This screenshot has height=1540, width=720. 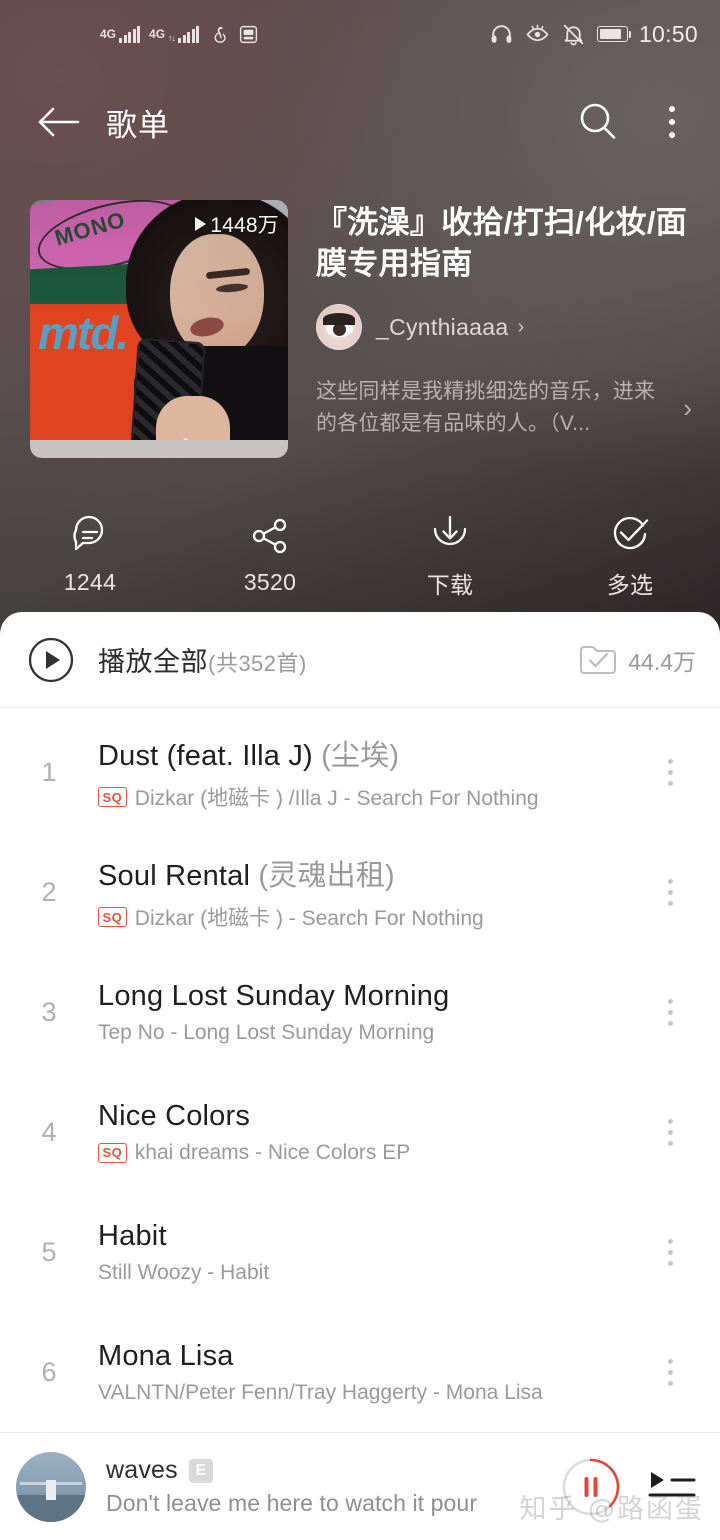 I want to click on now-playing-title: waves, so click(x=142, y=1470).